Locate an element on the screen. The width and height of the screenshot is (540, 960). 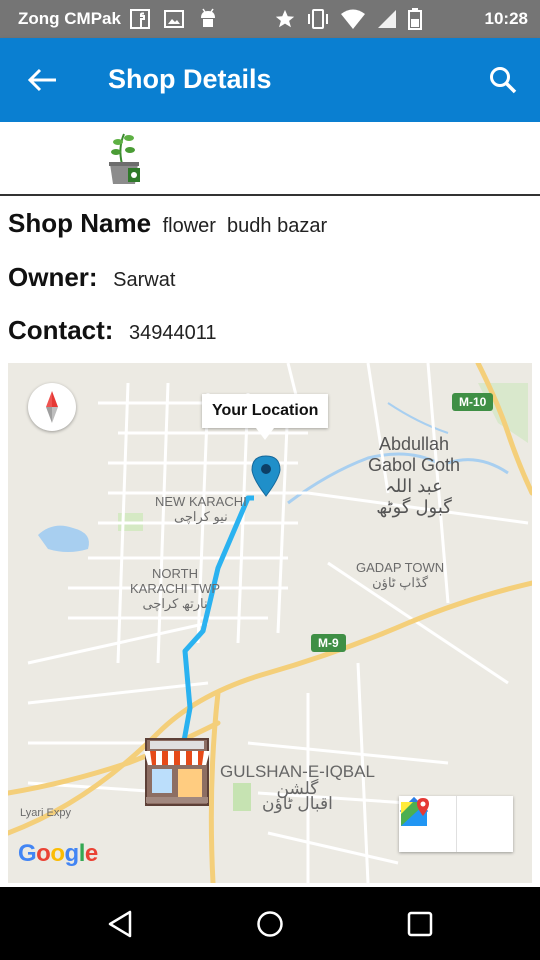
shop-name-label: Shop Name is located at coordinates (80, 223).